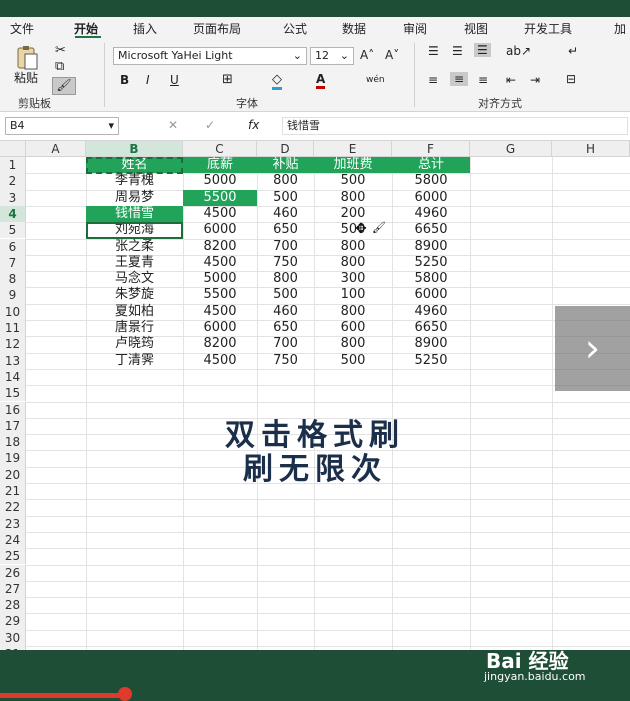  What do you see at coordinates (134, 279) in the screenshot?
I see `table-cell: 马念文` at bounding box center [134, 279].